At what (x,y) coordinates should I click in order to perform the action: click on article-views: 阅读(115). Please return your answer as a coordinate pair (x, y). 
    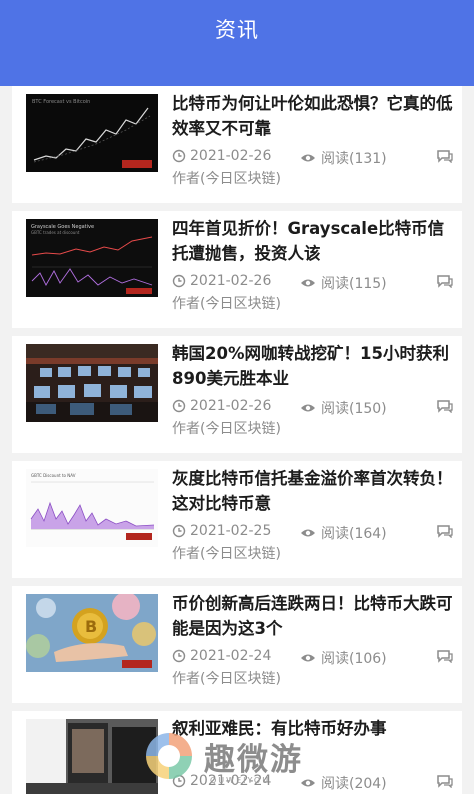
    Looking at the image, I should click on (343, 283).